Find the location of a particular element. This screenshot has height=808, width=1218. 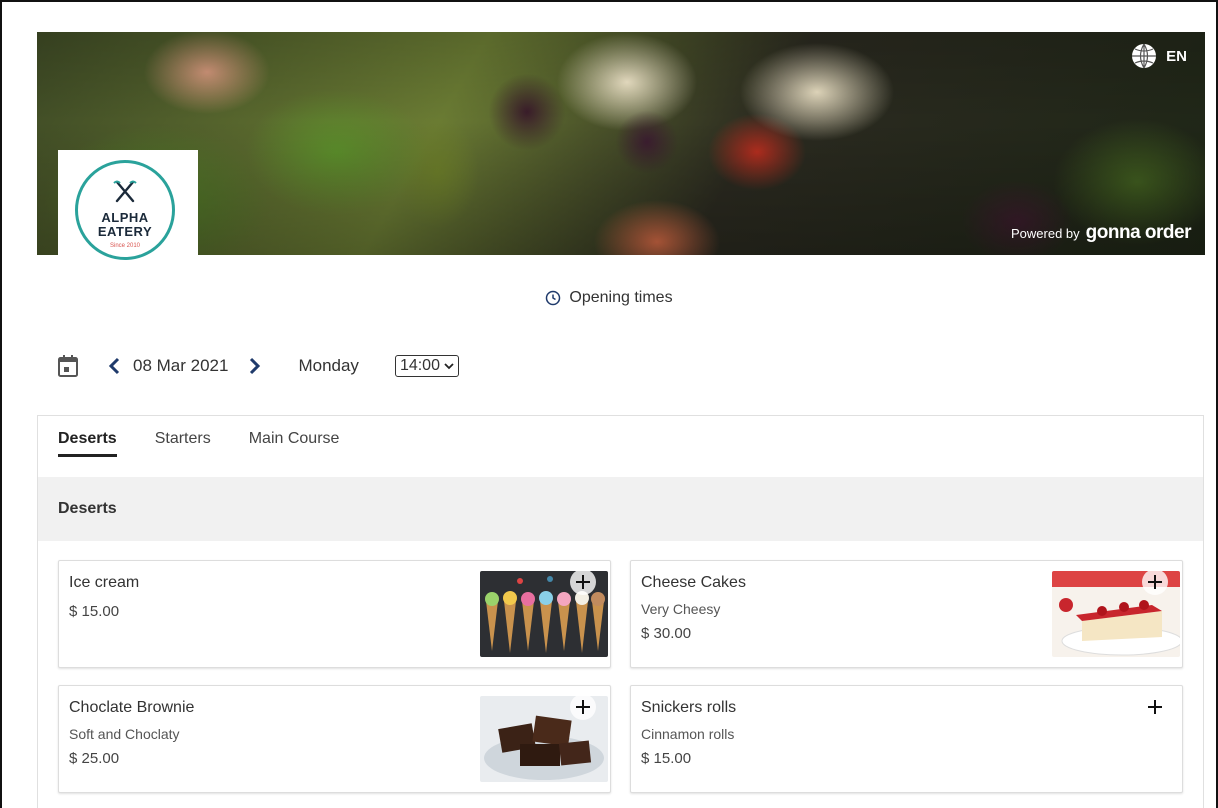

item-description: Cinnamon rolls is located at coordinates (688, 734).